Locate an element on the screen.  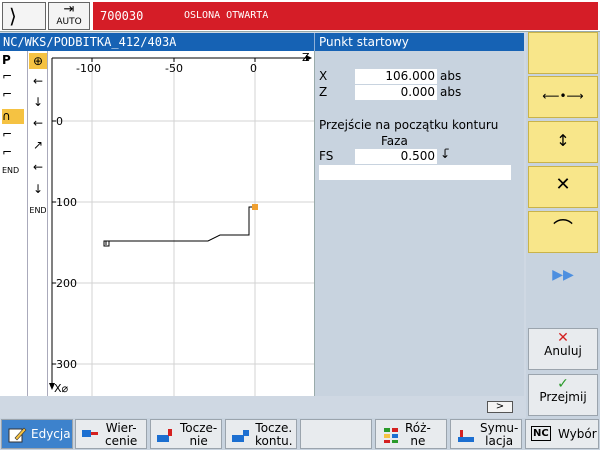
z-label: Z is located at coordinates (323, 92).